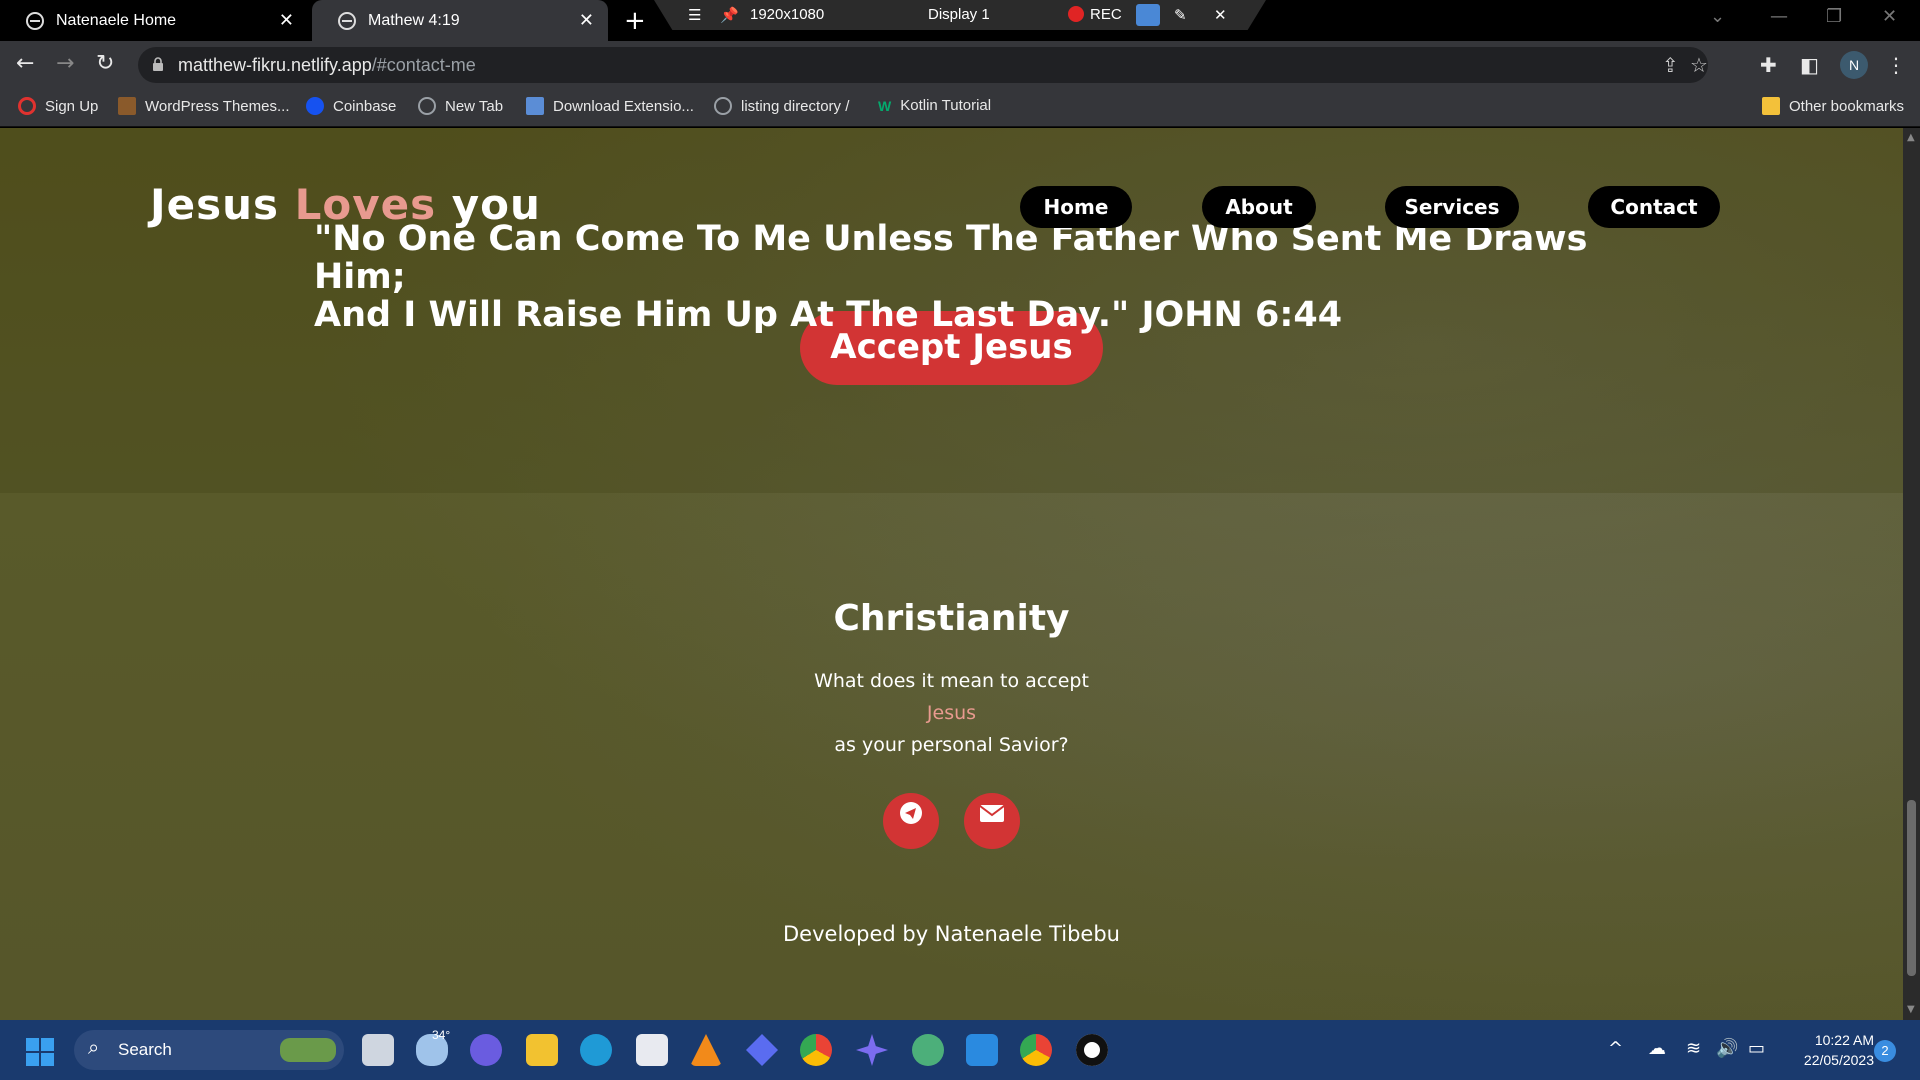  Describe the element at coordinates (94, 1048) in the screenshot. I see `search-icon: ⌕` at that location.